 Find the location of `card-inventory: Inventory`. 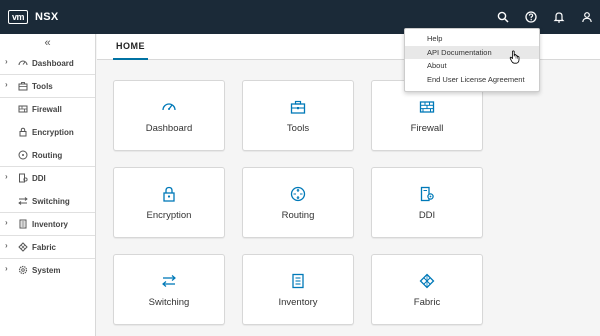

card-inventory: Inventory is located at coordinates (298, 289).